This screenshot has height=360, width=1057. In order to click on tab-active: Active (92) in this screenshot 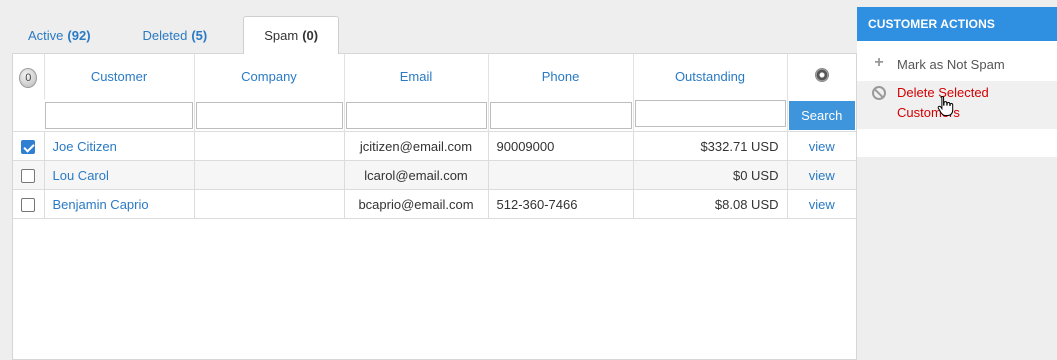, I will do `click(59, 35)`.